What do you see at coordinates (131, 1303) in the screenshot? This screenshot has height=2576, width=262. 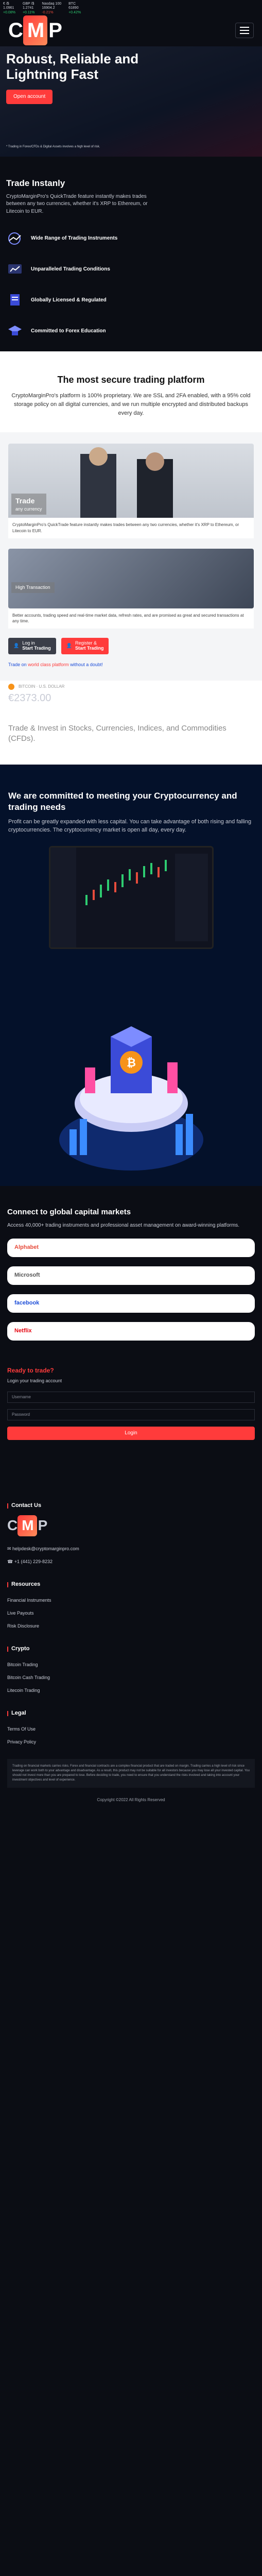 I see `partner-logo-facebook: facebook` at bounding box center [131, 1303].